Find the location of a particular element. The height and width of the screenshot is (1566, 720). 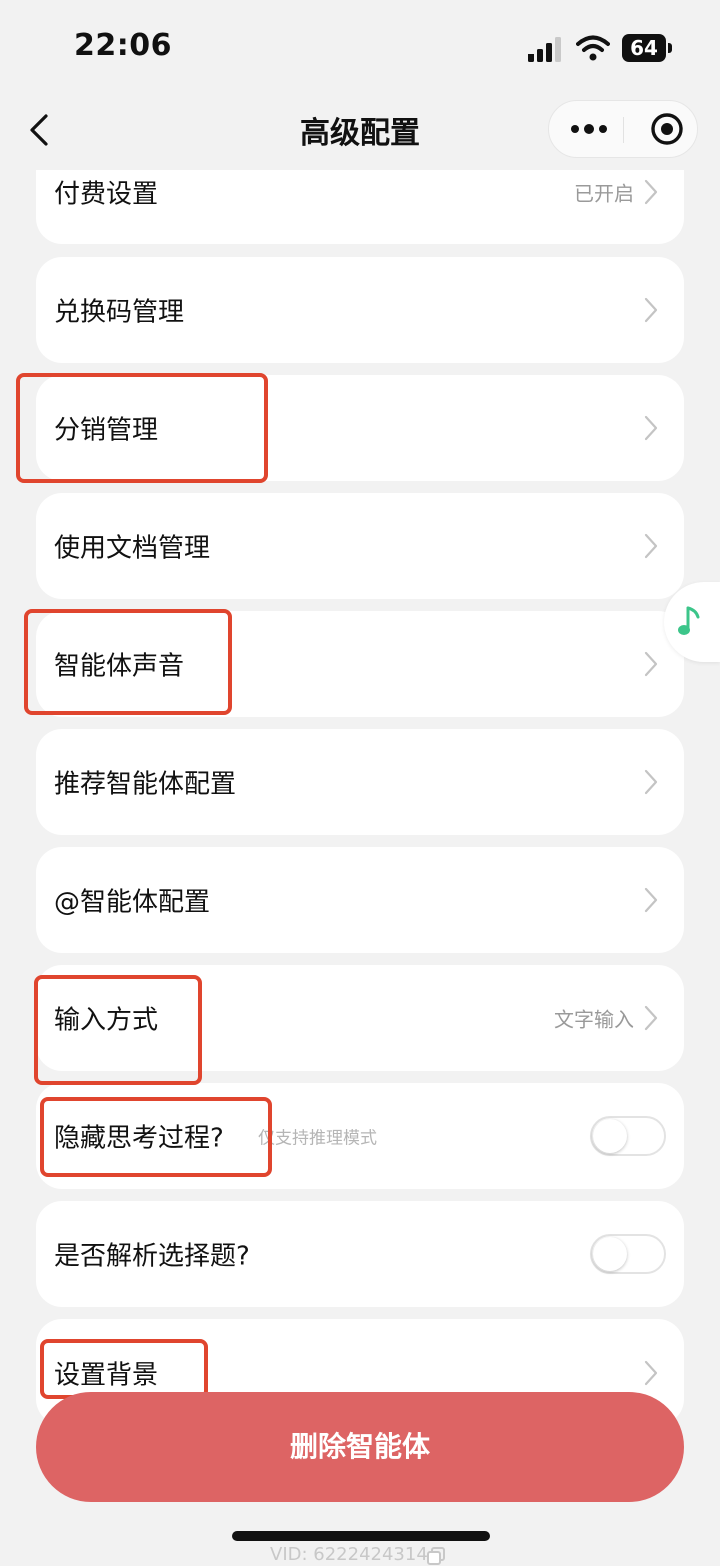

music-note-icon is located at coordinates (689, 620).